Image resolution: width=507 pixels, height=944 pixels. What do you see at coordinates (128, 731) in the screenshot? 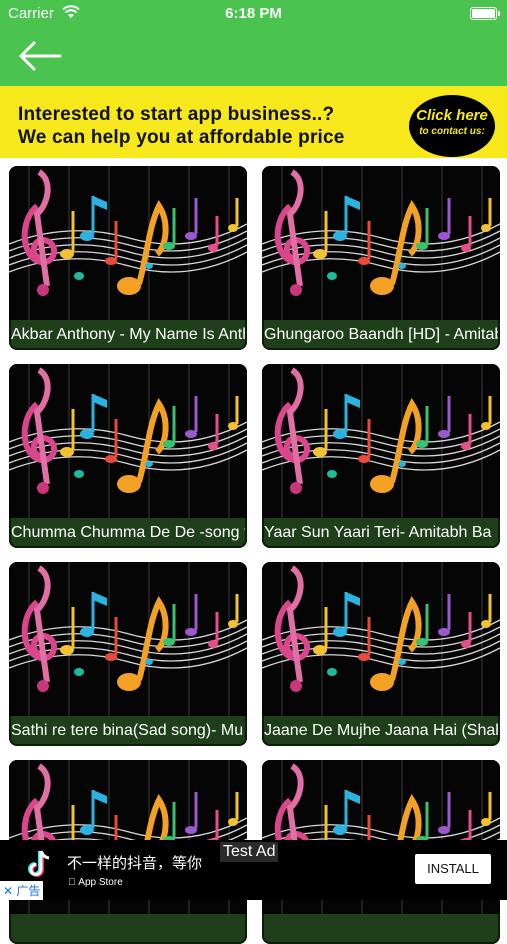
I see `song-title: Sathi re tere bina(Sad song)- Mu` at bounding box center [128, 731].